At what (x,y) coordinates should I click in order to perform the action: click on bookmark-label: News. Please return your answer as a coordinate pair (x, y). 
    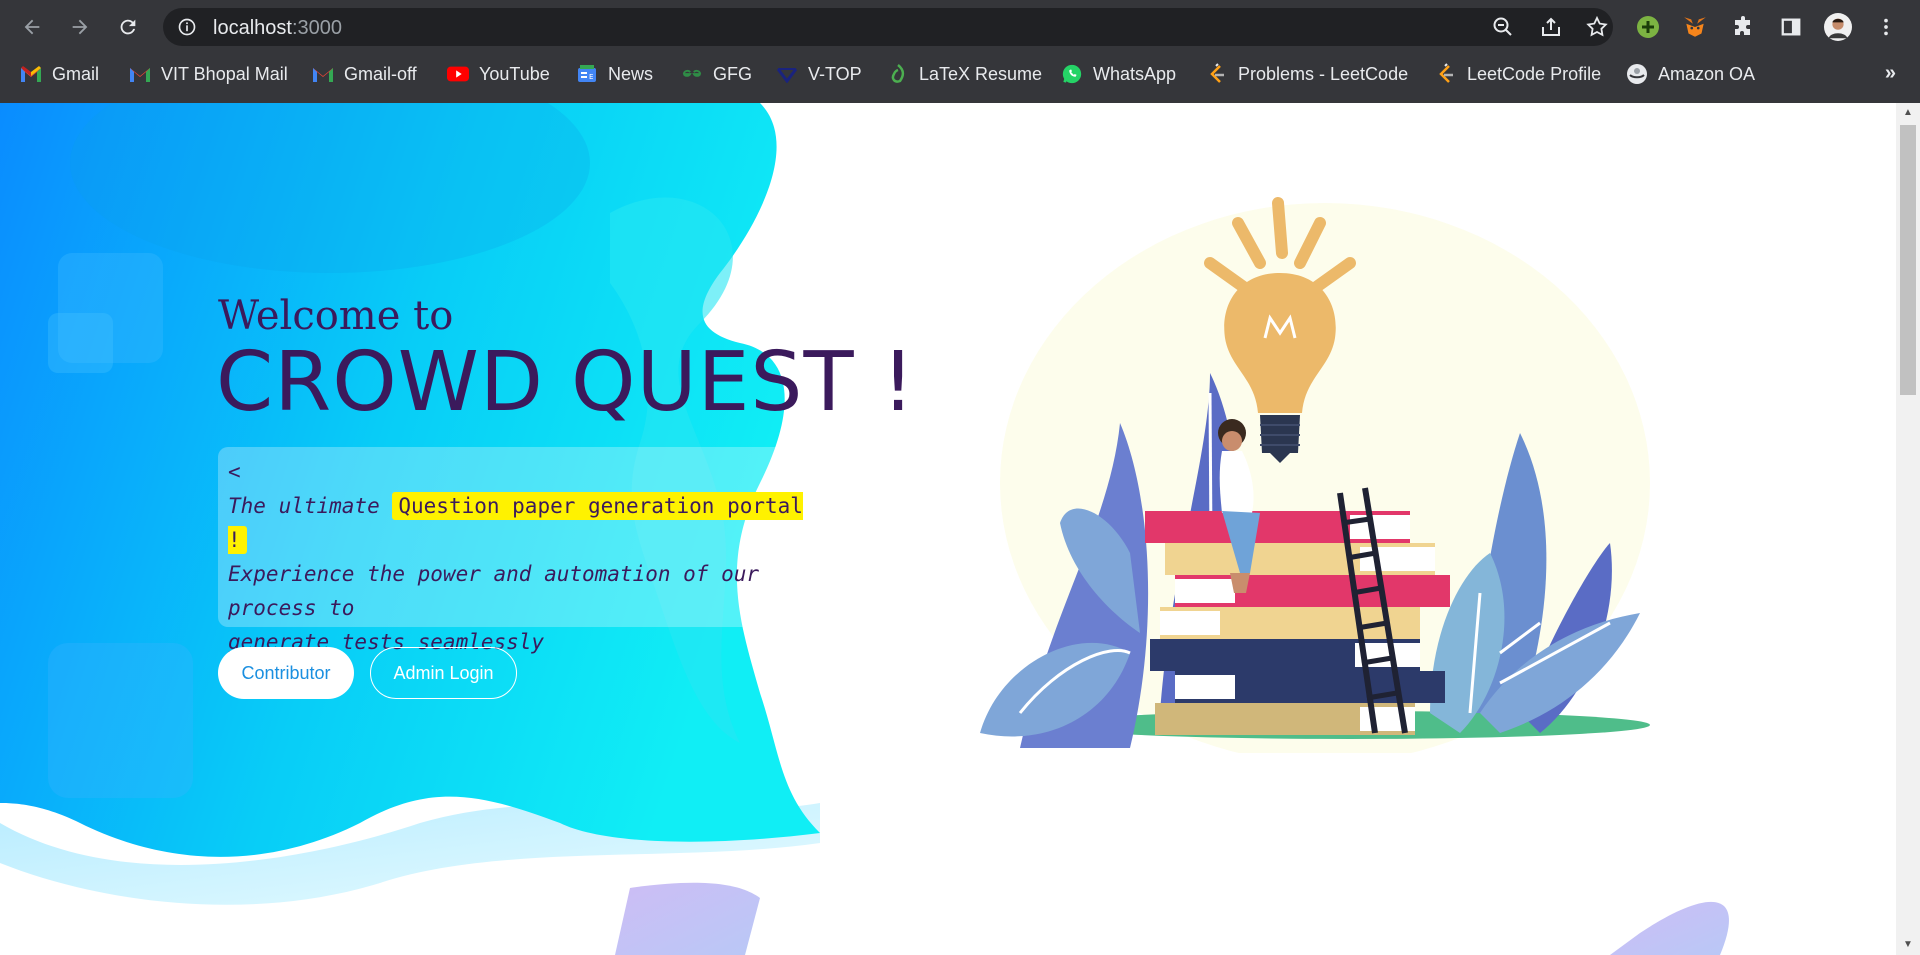
    Looking at the image, I should click on (631, 73).